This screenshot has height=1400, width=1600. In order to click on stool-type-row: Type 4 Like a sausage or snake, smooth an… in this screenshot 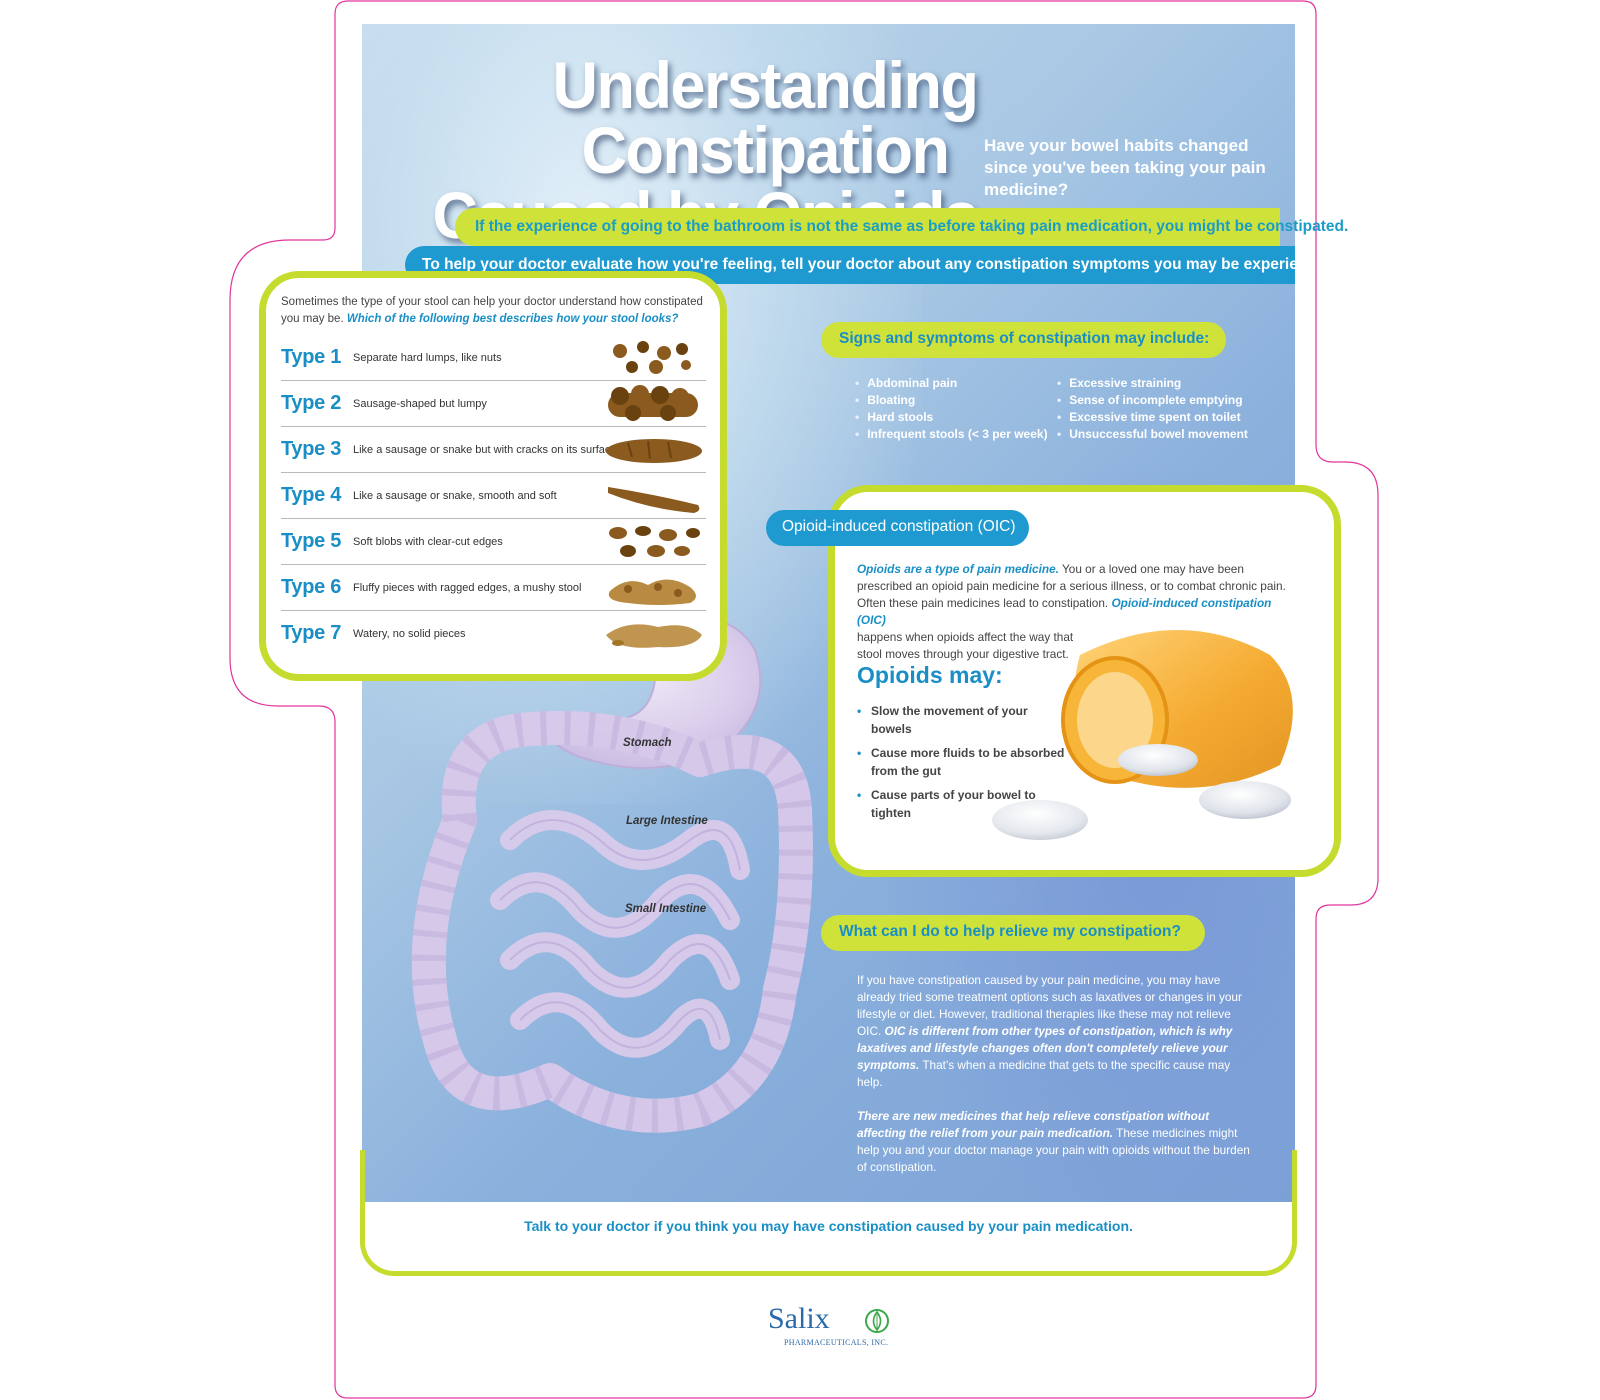, I will do `click(493, 496)`.